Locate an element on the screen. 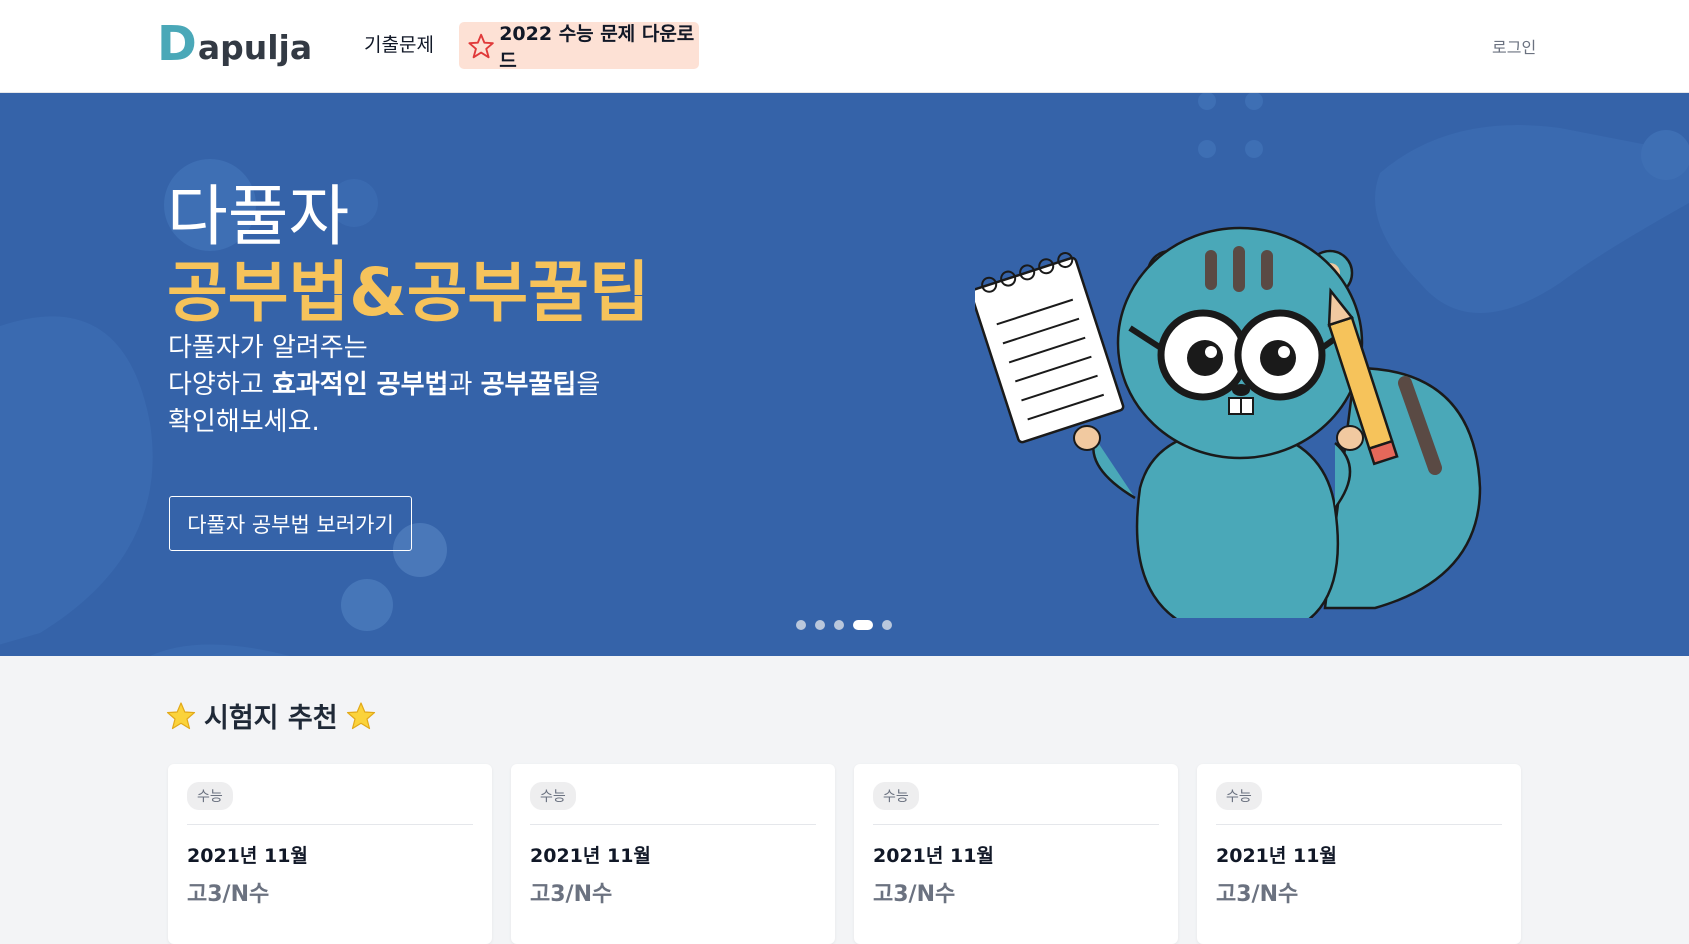  star-outline-icon is located at coordinates (481, 45).